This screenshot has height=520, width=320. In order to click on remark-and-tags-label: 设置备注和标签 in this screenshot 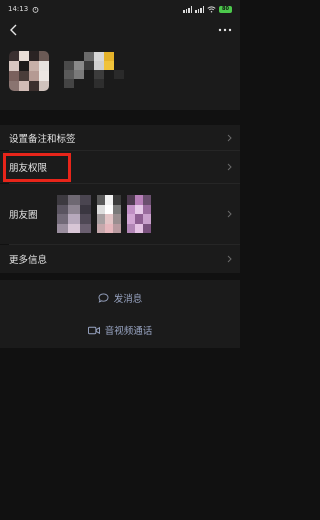, I will do `click(42, 139)`.